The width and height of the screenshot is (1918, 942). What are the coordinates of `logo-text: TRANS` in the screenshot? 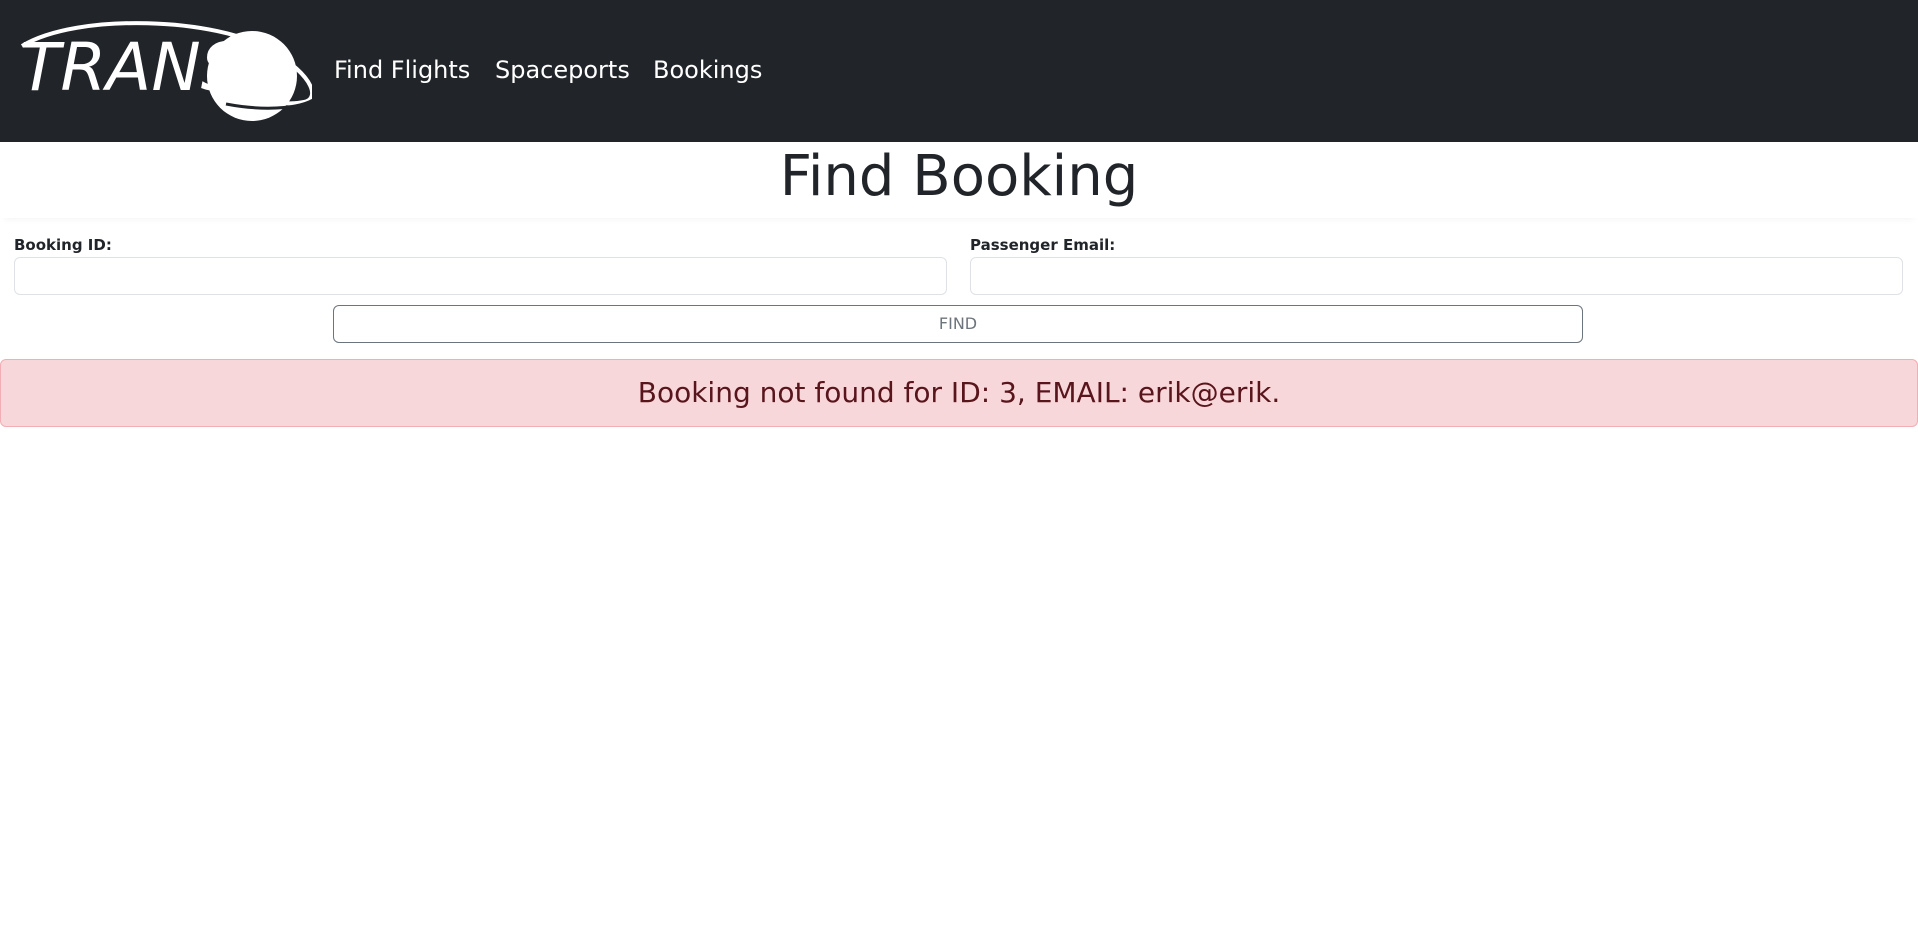 It's located at (131, 67).